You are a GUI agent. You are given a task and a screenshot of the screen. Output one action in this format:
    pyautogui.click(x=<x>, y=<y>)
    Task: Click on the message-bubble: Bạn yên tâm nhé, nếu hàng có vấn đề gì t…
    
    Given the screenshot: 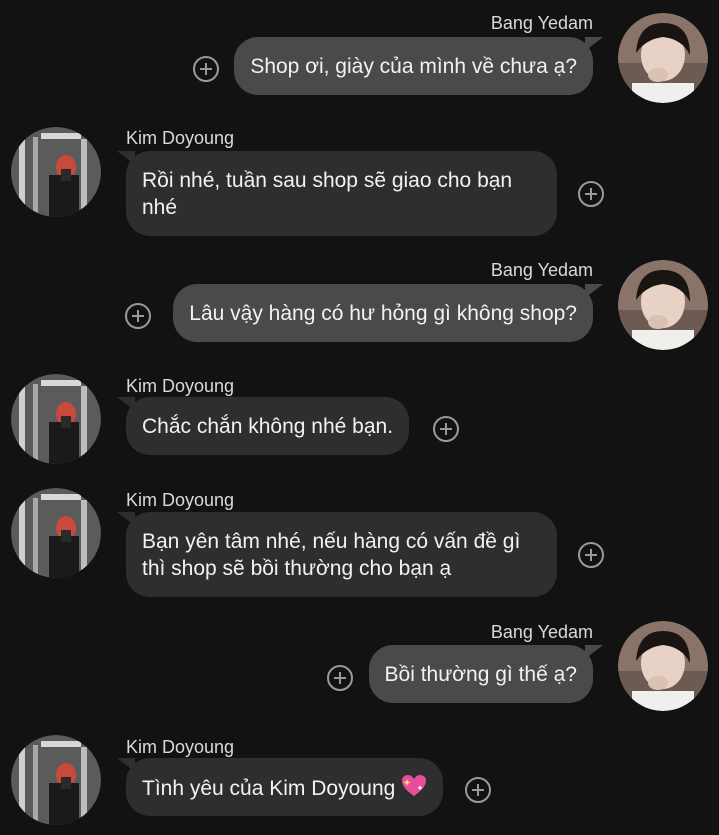 What is the action you would take?
    pyautogui.click(x=341, y=554)
    